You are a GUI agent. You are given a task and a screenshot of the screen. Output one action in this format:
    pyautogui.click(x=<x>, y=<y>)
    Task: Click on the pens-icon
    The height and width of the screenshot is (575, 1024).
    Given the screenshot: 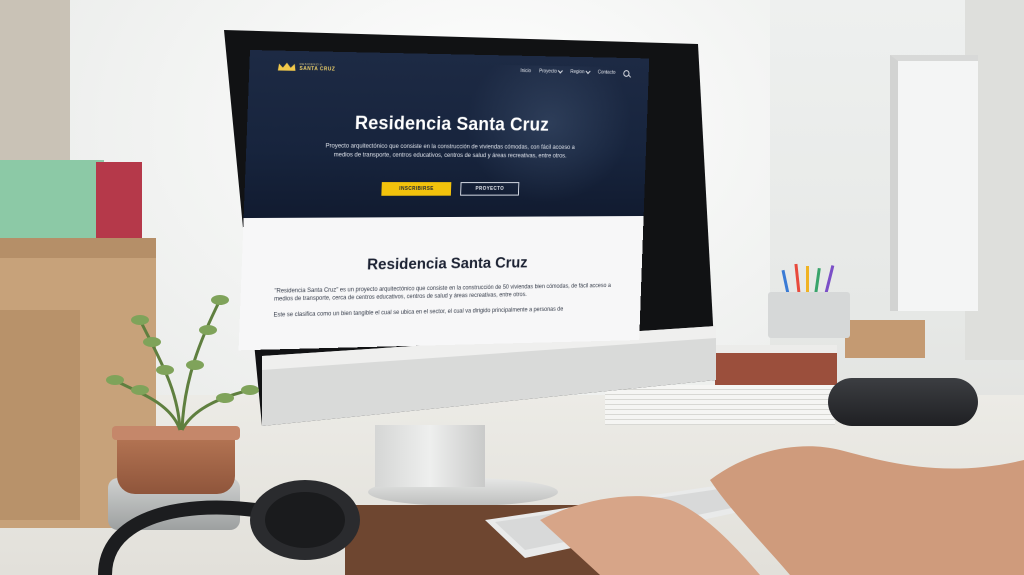 What is the action you would take?
    pyautogui.click(x=811, y=278)
    